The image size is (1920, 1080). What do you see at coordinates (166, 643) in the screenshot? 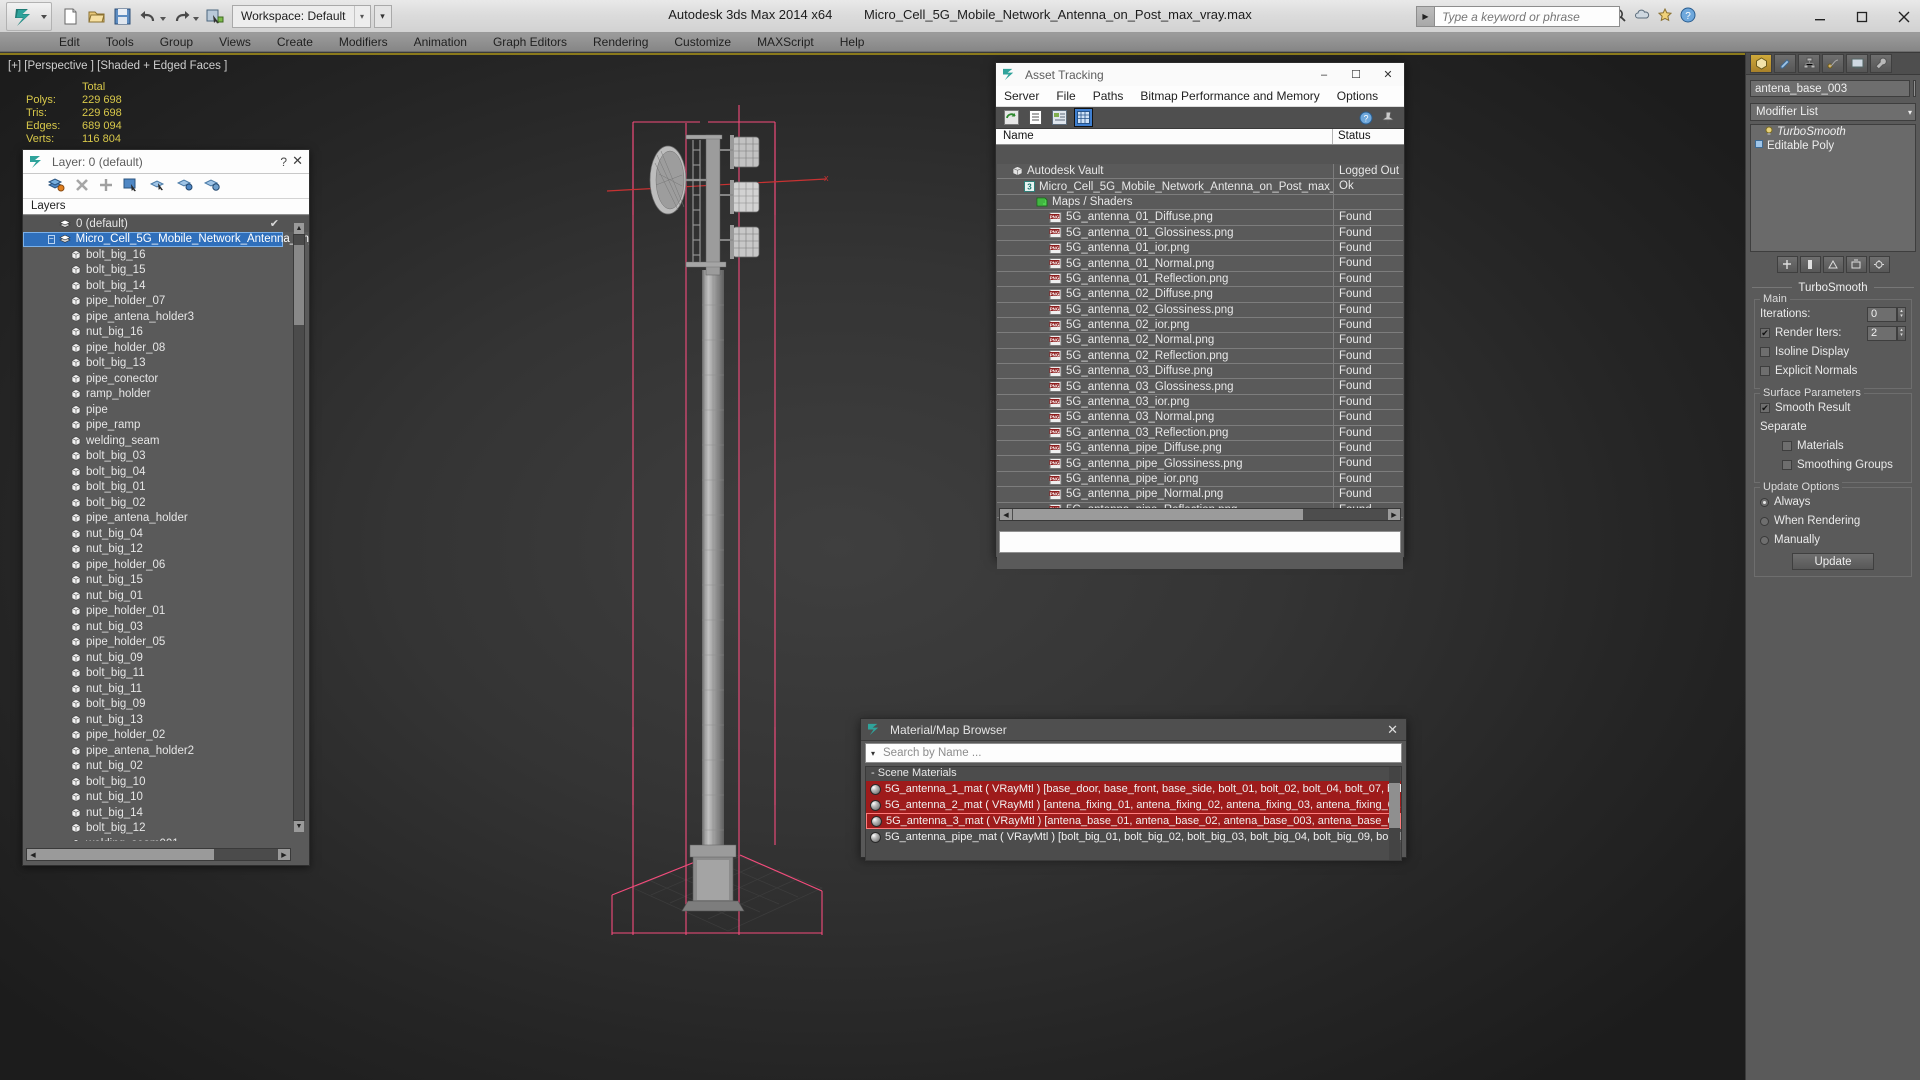
I see `layer-object-row: pipe_holder_05` at bounding box center [166, 643].